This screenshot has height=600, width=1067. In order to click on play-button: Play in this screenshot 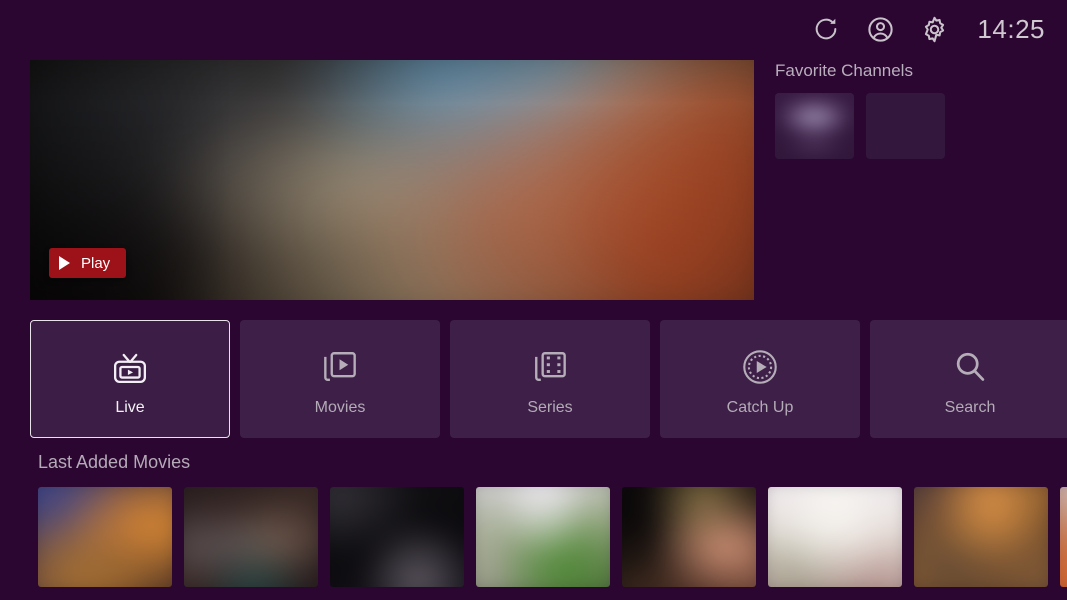, I will do `click(88, 263)`.